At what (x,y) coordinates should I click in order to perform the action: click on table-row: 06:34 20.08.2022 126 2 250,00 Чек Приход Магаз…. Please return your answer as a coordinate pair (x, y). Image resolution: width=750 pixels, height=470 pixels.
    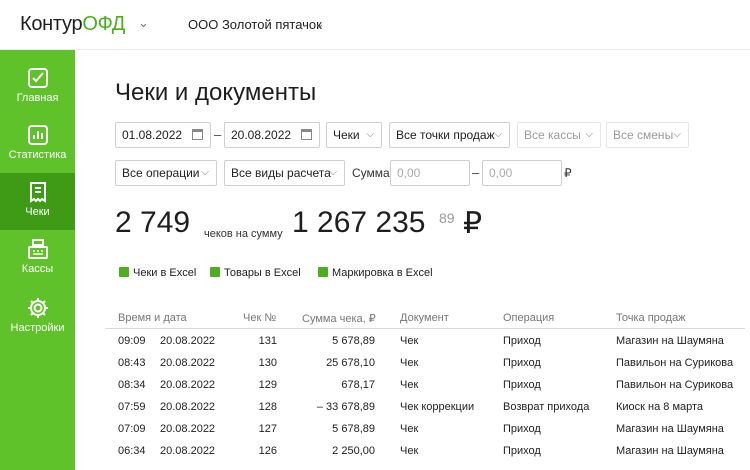
    Looking at the image, I should click on (412, 452).